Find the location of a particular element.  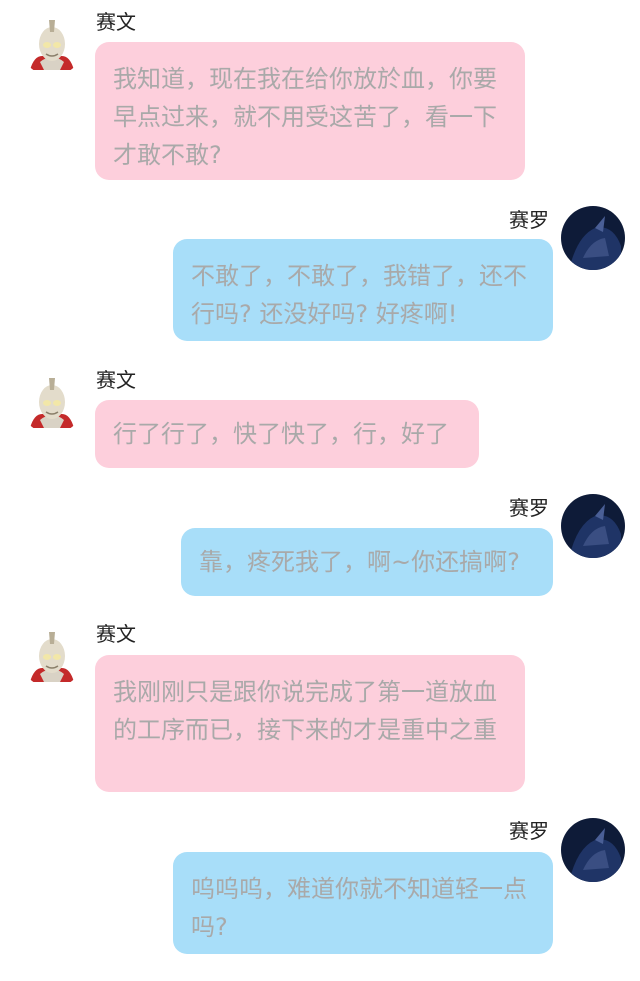

message-bubble: 呜呜呜，难道你就不知道轻一点吗? is located at coordinates (363, 903).